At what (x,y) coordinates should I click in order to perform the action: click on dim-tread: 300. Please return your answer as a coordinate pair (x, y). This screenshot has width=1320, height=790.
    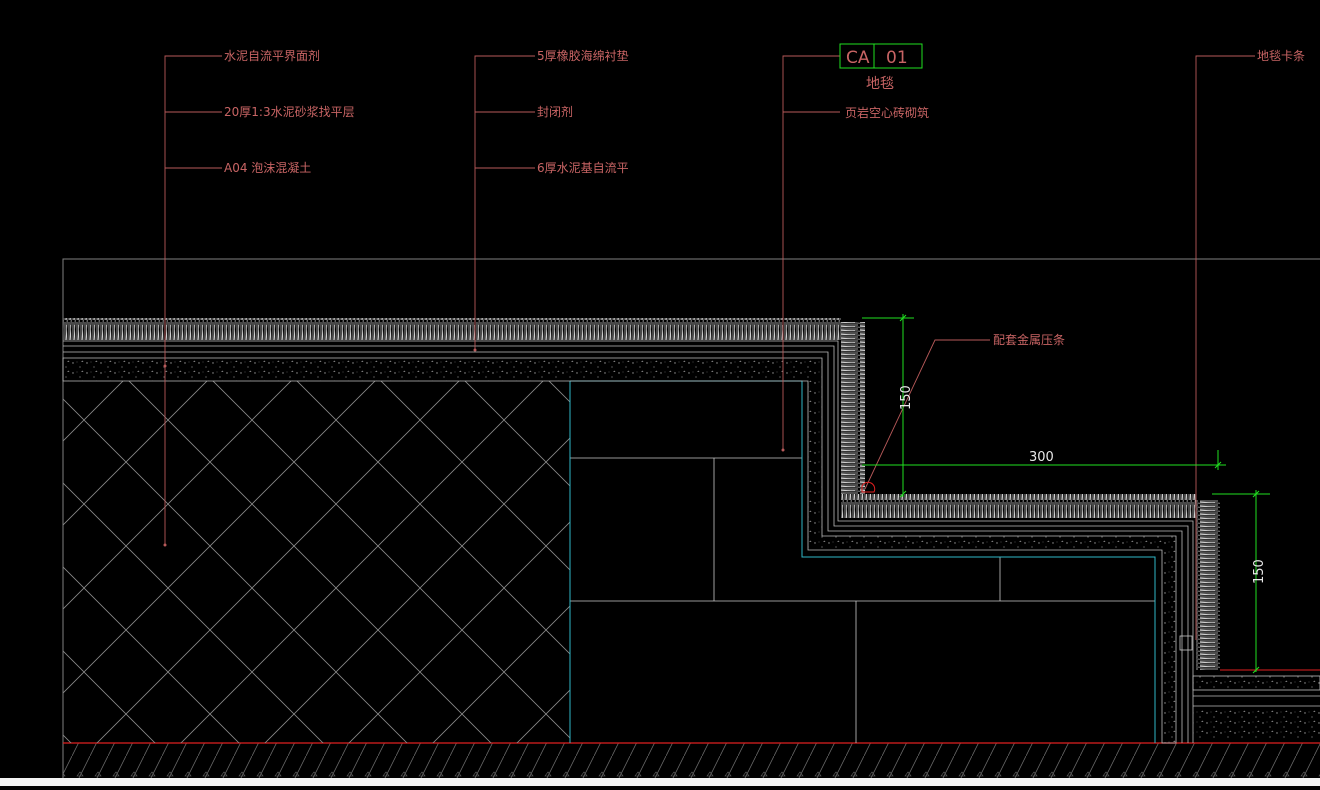
    Looking at the image, I should click on (1041, 457).